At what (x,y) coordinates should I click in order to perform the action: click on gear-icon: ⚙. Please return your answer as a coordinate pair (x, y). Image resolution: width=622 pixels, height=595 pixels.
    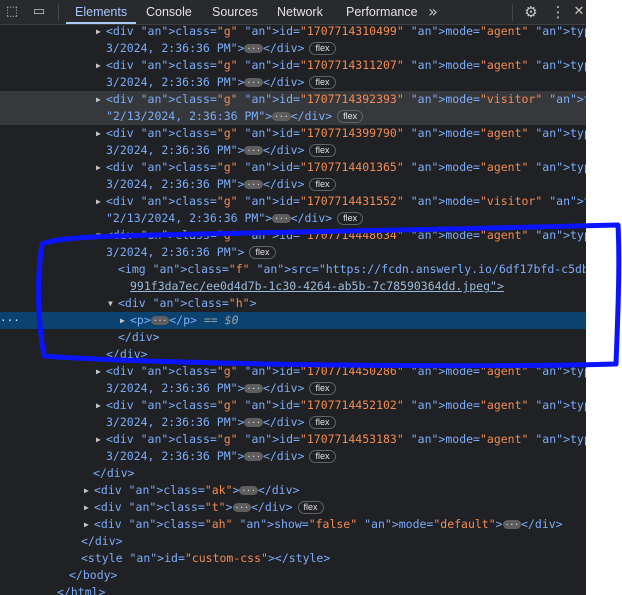
    Looking at the image, I should click on (531, 12).